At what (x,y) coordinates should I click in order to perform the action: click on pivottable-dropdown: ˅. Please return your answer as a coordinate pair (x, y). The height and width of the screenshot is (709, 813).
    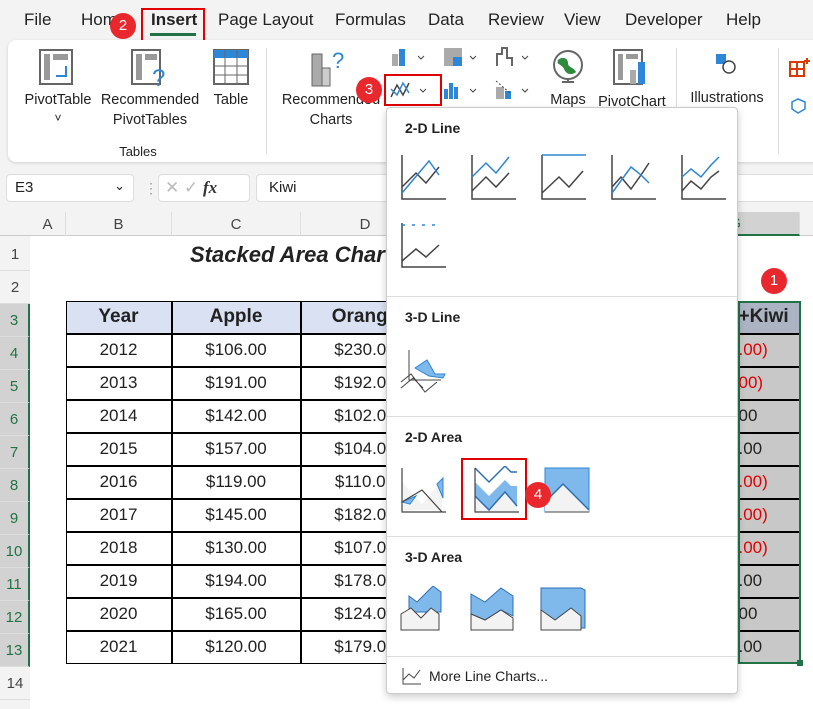
    Looking at the image, I should click on (58, 118).